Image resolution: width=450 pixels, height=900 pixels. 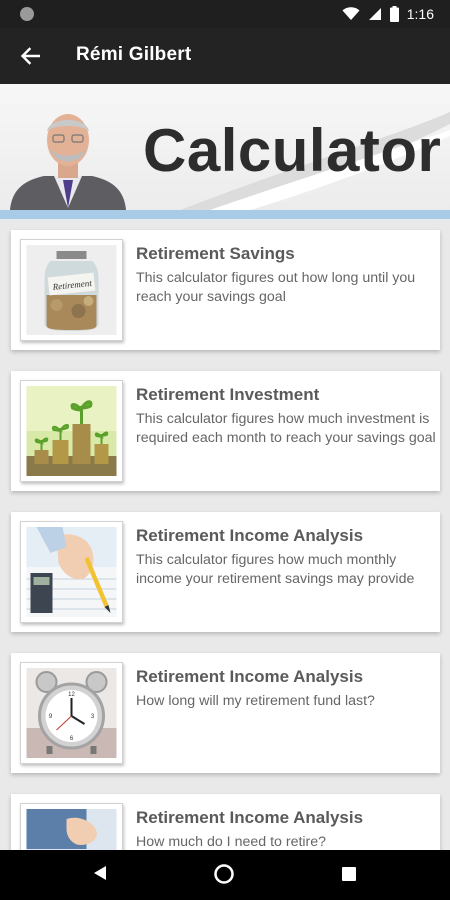 What do you see at coordinates (100, 873) in the screenshot?
I see `back-triangle-icon` at bounding box center [100, 873].